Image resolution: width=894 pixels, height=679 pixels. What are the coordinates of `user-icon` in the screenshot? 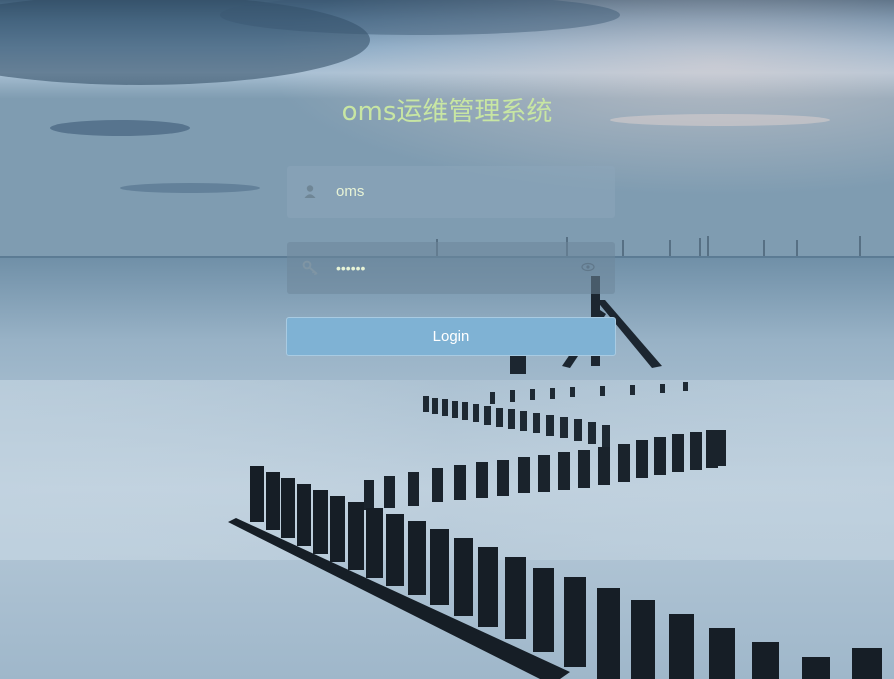 It's located at (310, 191).